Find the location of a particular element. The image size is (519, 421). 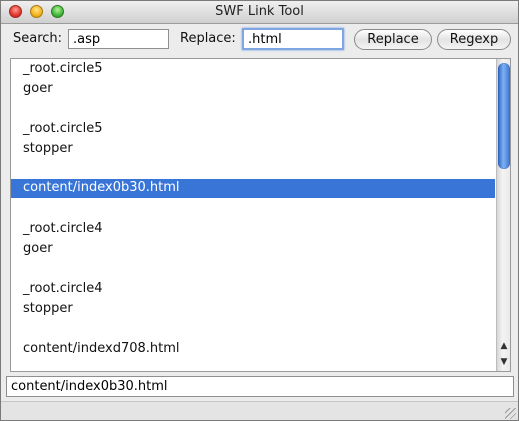

vertical-scrollbar: ▲ ▼ is located at coordinates (503, 215).